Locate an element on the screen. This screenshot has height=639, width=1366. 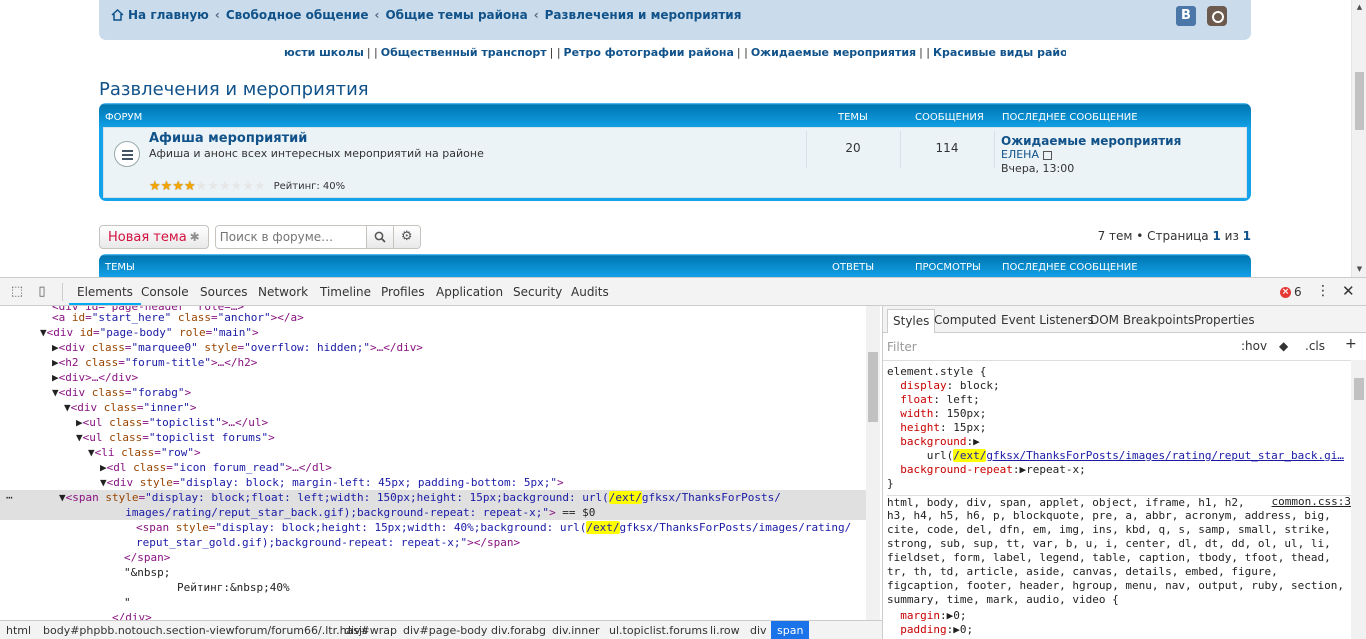
tab-application: Application is located at coordinates (469, 292).